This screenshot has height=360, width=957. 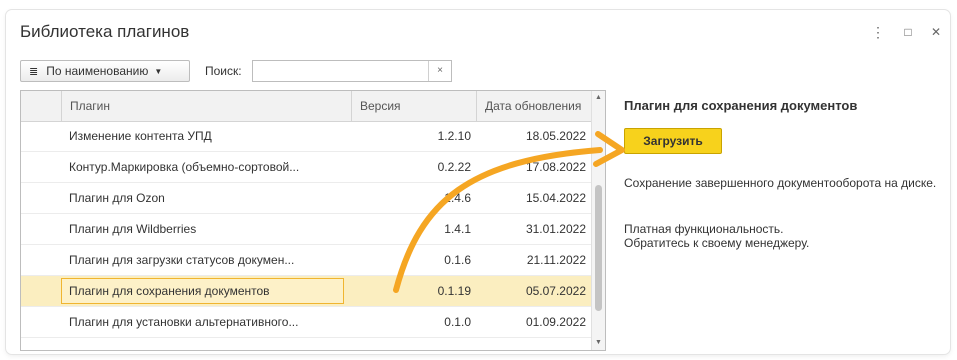 What do you see at coordinates (457, 198) in the screenshot?
I see `plugin-version: 1.4.6` at bounding box center [457, 198].